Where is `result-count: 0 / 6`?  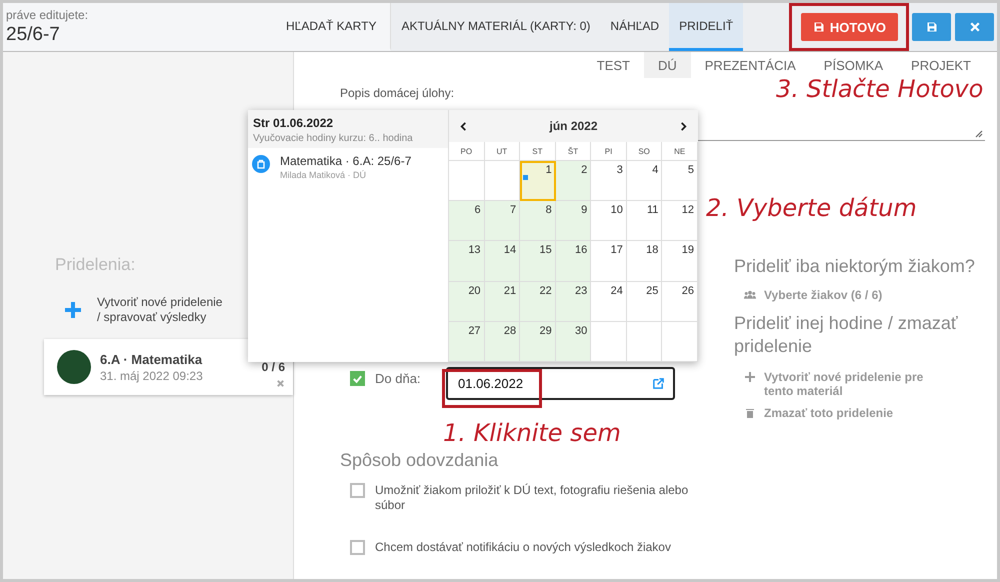
result-count: 0 / 6 is located at coordinates (273, 367).